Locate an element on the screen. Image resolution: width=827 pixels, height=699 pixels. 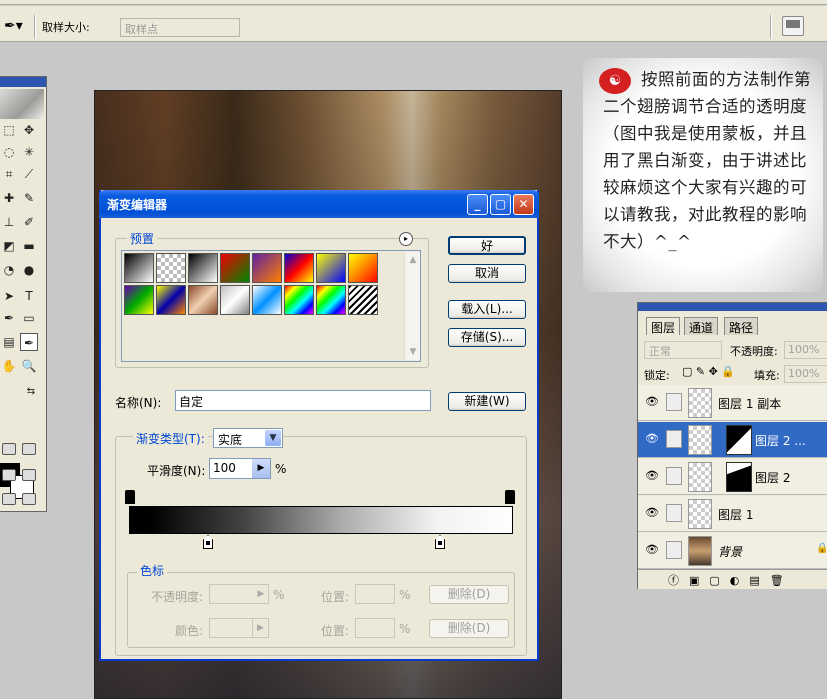
tab-channels: 通道 is located at coordinates (701, 326).